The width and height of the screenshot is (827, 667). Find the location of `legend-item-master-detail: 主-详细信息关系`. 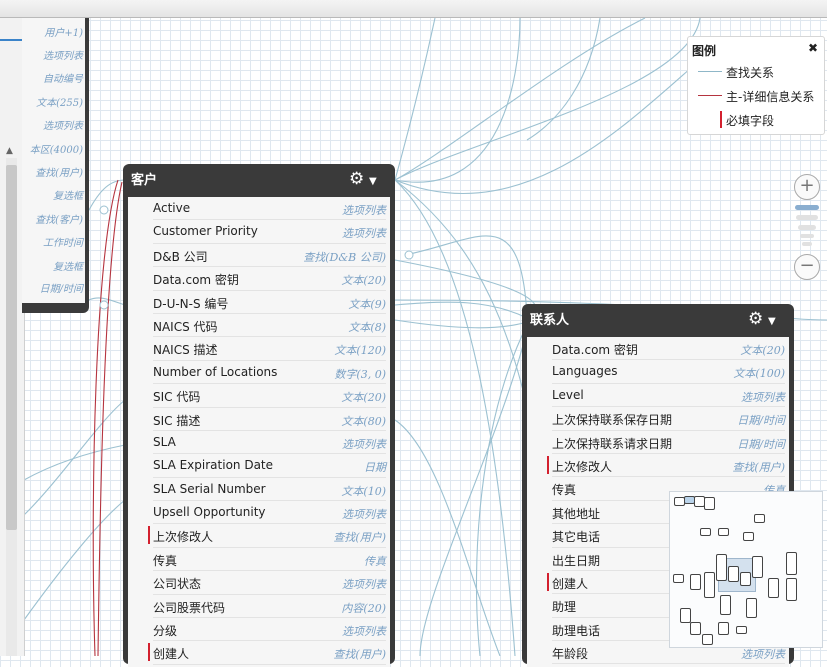

legend-item-master-detail: 主-详细信息关系 is located at coordinates (760, 96).